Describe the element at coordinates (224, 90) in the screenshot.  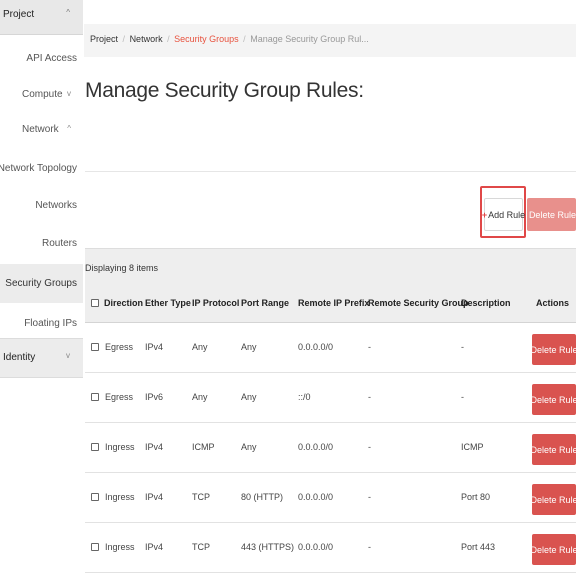
I see `page-title: Manage Security Group Rules:` at that location.